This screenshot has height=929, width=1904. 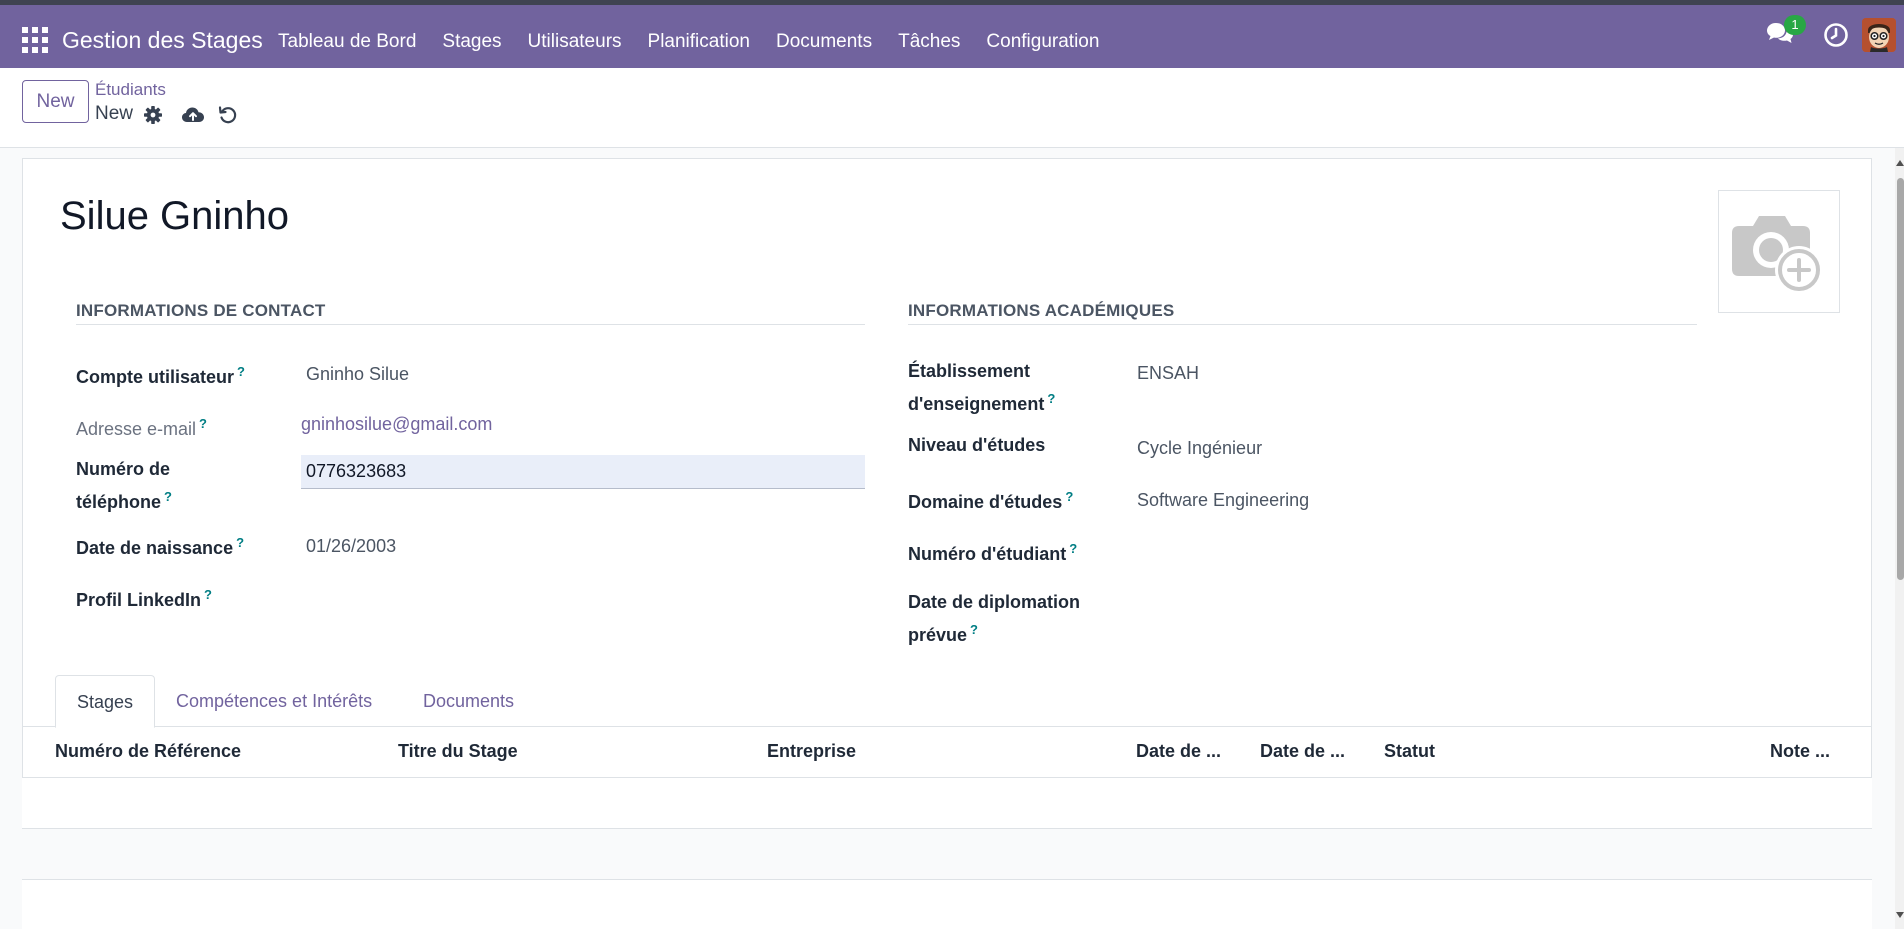 I want to click on photo-upload, so click(x=1779, y=251).